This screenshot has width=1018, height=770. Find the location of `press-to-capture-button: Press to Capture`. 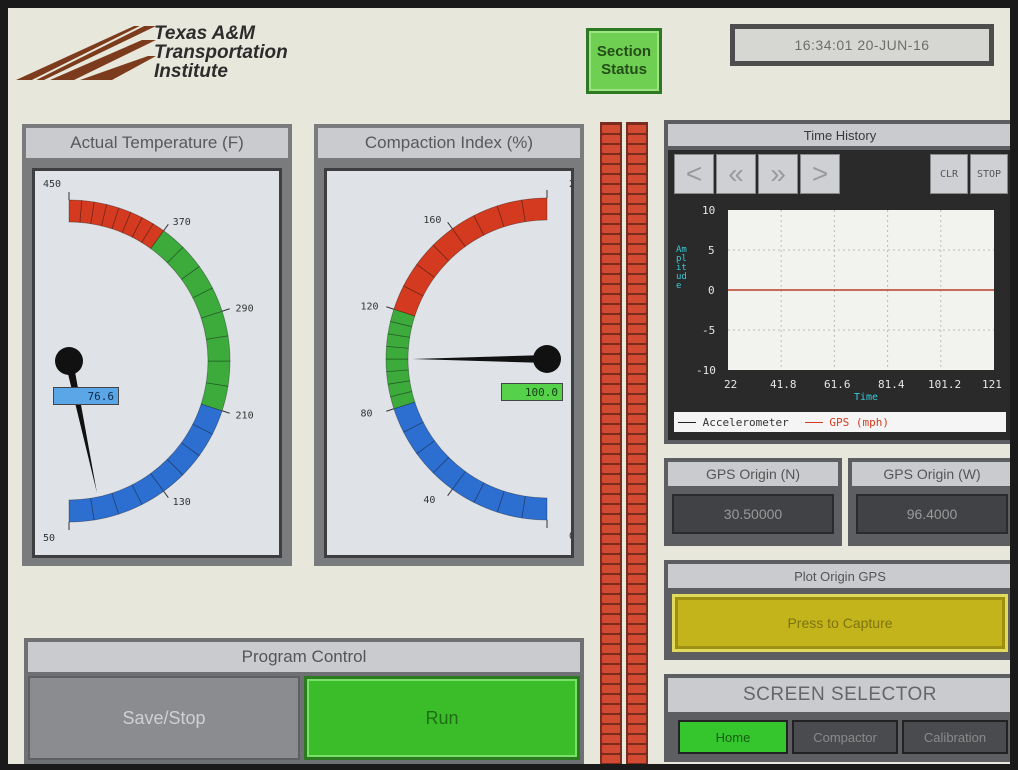

press-to-capture-button: Press to Capture is located at coordinates (840, 623).